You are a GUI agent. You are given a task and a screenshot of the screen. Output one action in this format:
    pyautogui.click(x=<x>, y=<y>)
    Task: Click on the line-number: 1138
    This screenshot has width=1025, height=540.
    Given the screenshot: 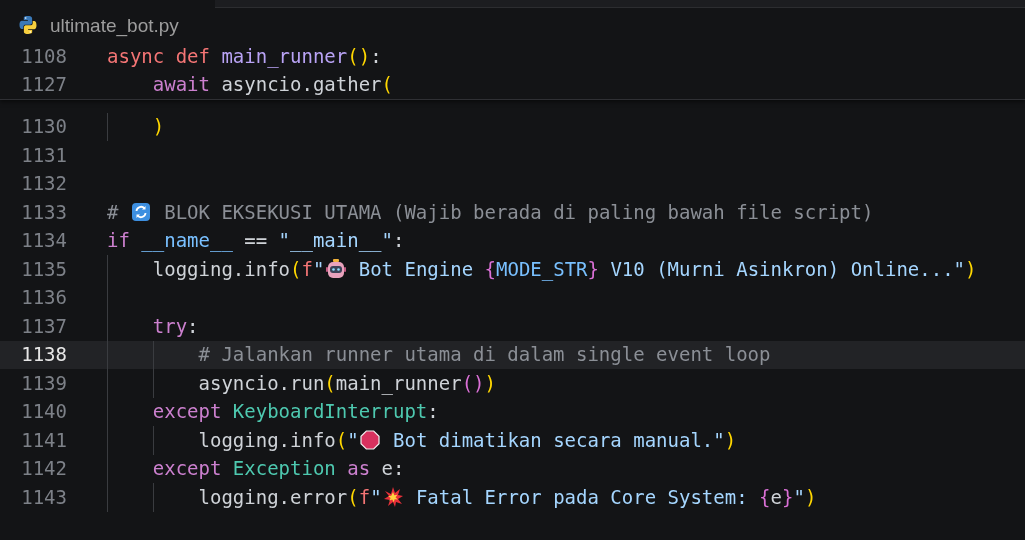 What is the action you would take?
    pyautogui.click(x=43, y=355)
    